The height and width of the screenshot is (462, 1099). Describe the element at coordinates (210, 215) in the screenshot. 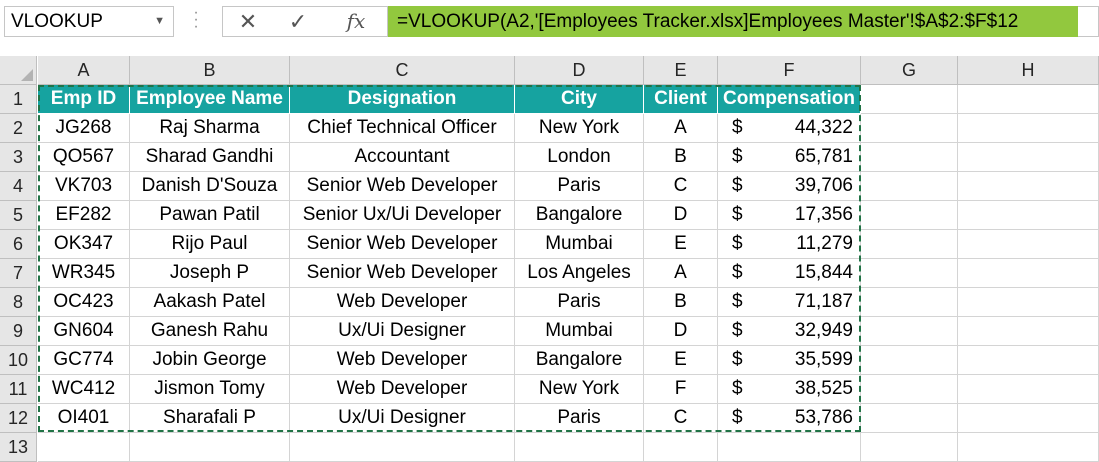

I see `table-cell: Pawan Patil` at that location.